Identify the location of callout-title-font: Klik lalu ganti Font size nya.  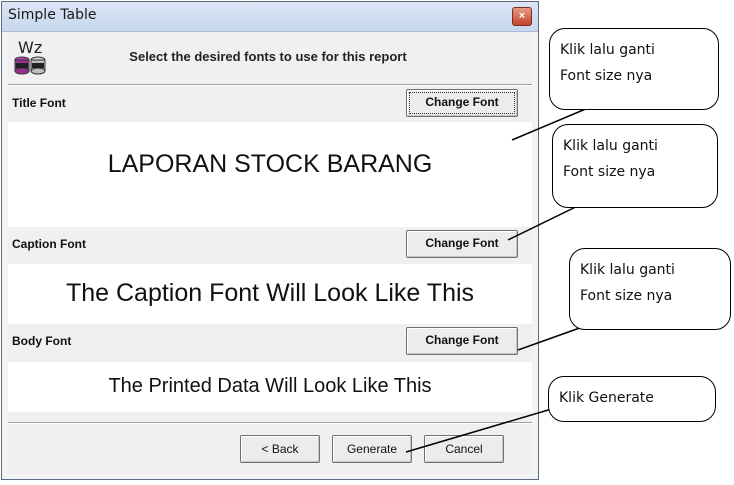
(634, 69).